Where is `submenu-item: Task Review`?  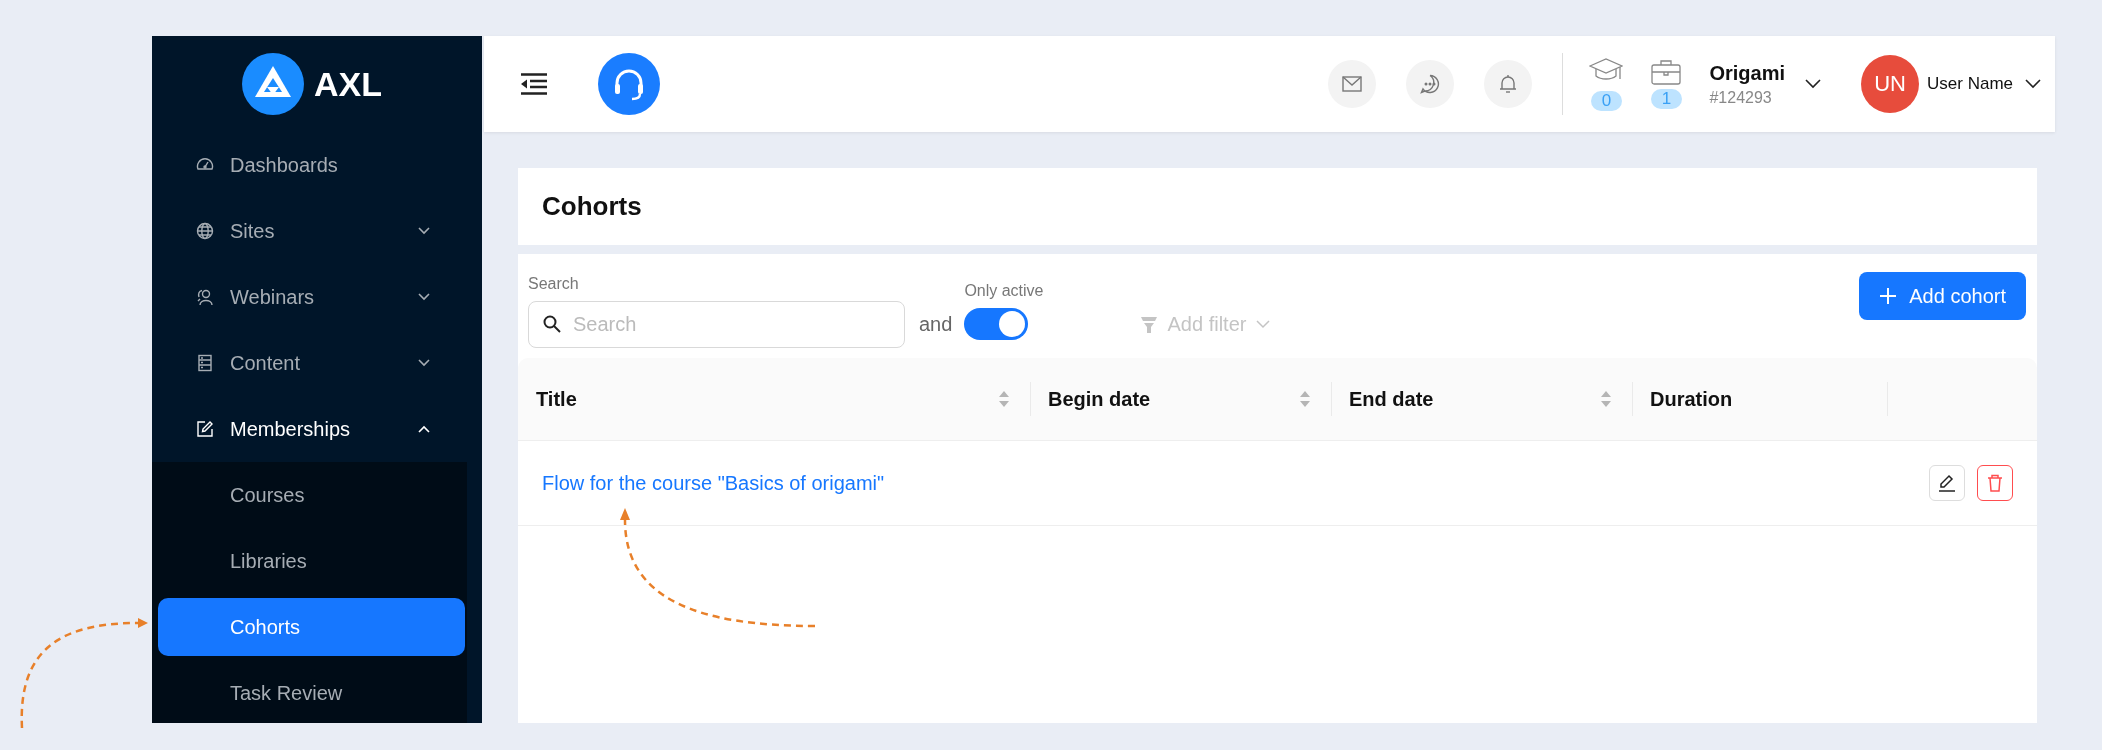 submenu-item: Task Review is located at coordinates (311, 693).